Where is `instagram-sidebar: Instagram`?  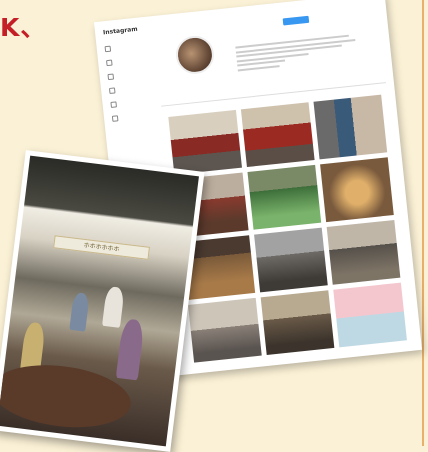 instagram-sidebar: Instagram is located at coordinates (130, 77).